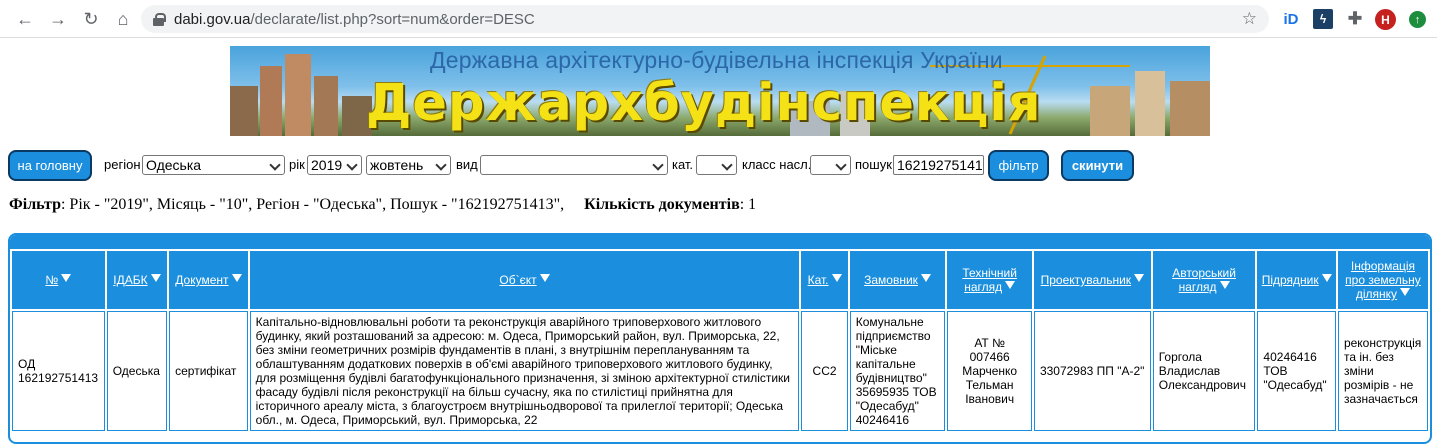  Describe the element at coordinates (35, 204) in the screenshot. I see `filter-summary-label: Фільтр` at that location.